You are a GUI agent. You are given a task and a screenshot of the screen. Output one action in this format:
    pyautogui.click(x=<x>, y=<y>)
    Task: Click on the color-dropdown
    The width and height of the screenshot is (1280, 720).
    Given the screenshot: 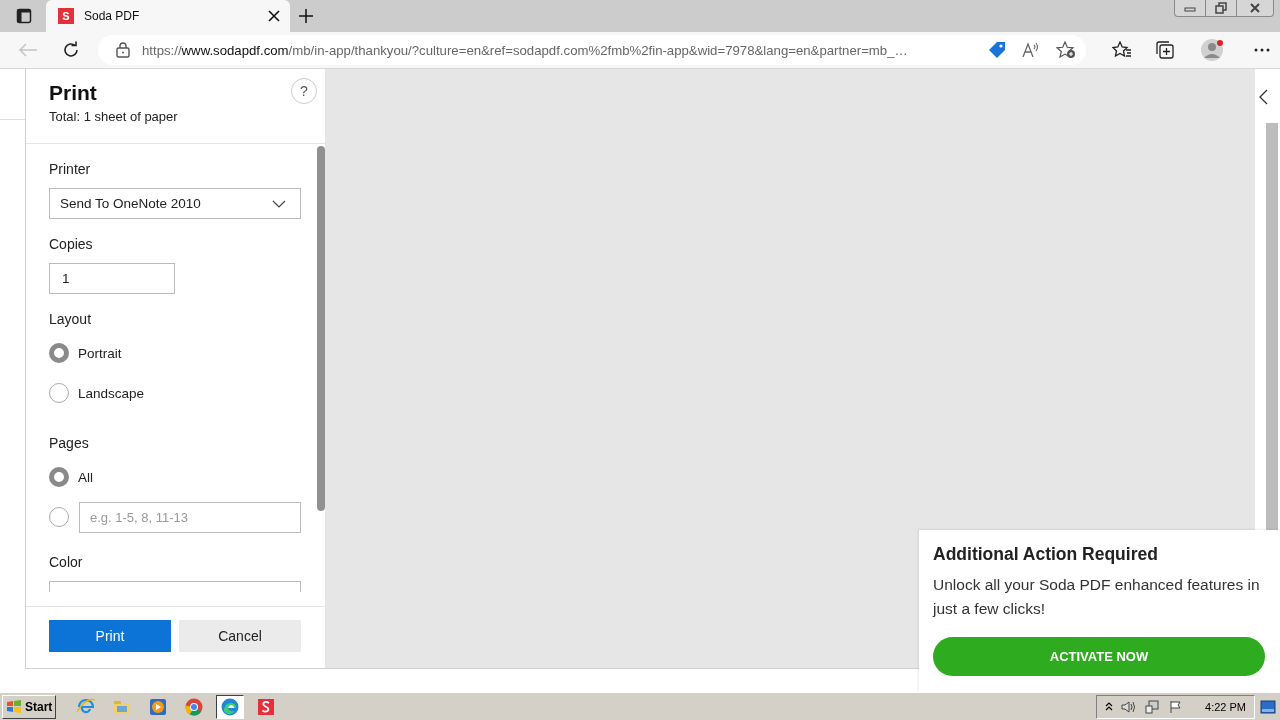 What is the action you would take?
    pyautogui.click(x=175, y=586)
    